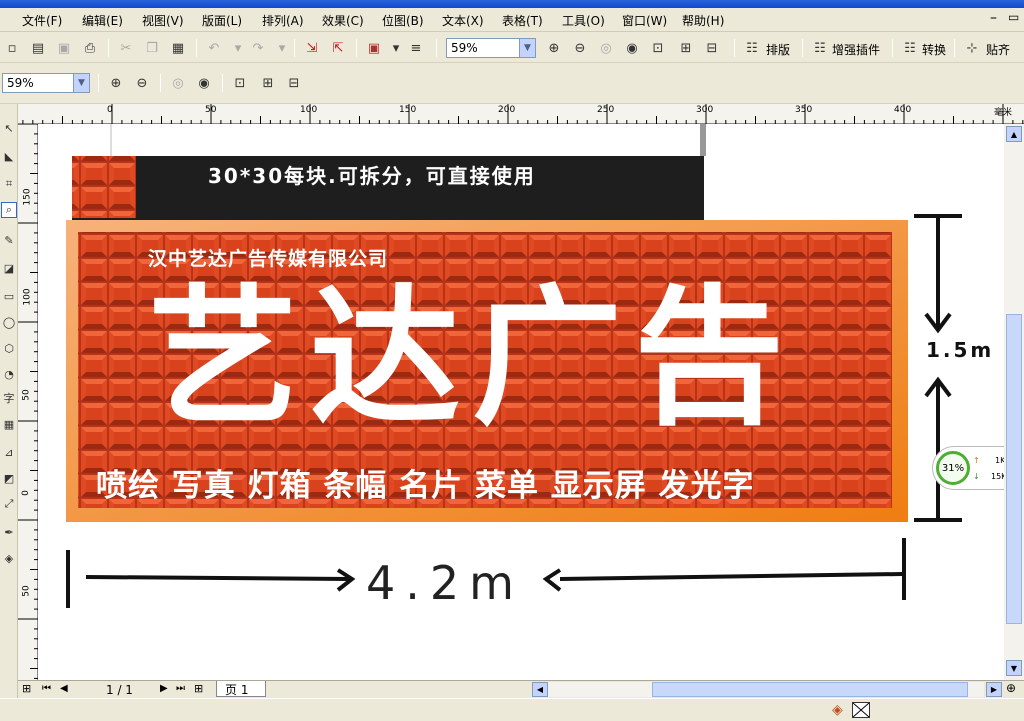 This screenshot has width=1024, height=721. Describe the element at coordinates (343, 20) in the screenshot. I see `menu-effects: 效果(C)` at that location.